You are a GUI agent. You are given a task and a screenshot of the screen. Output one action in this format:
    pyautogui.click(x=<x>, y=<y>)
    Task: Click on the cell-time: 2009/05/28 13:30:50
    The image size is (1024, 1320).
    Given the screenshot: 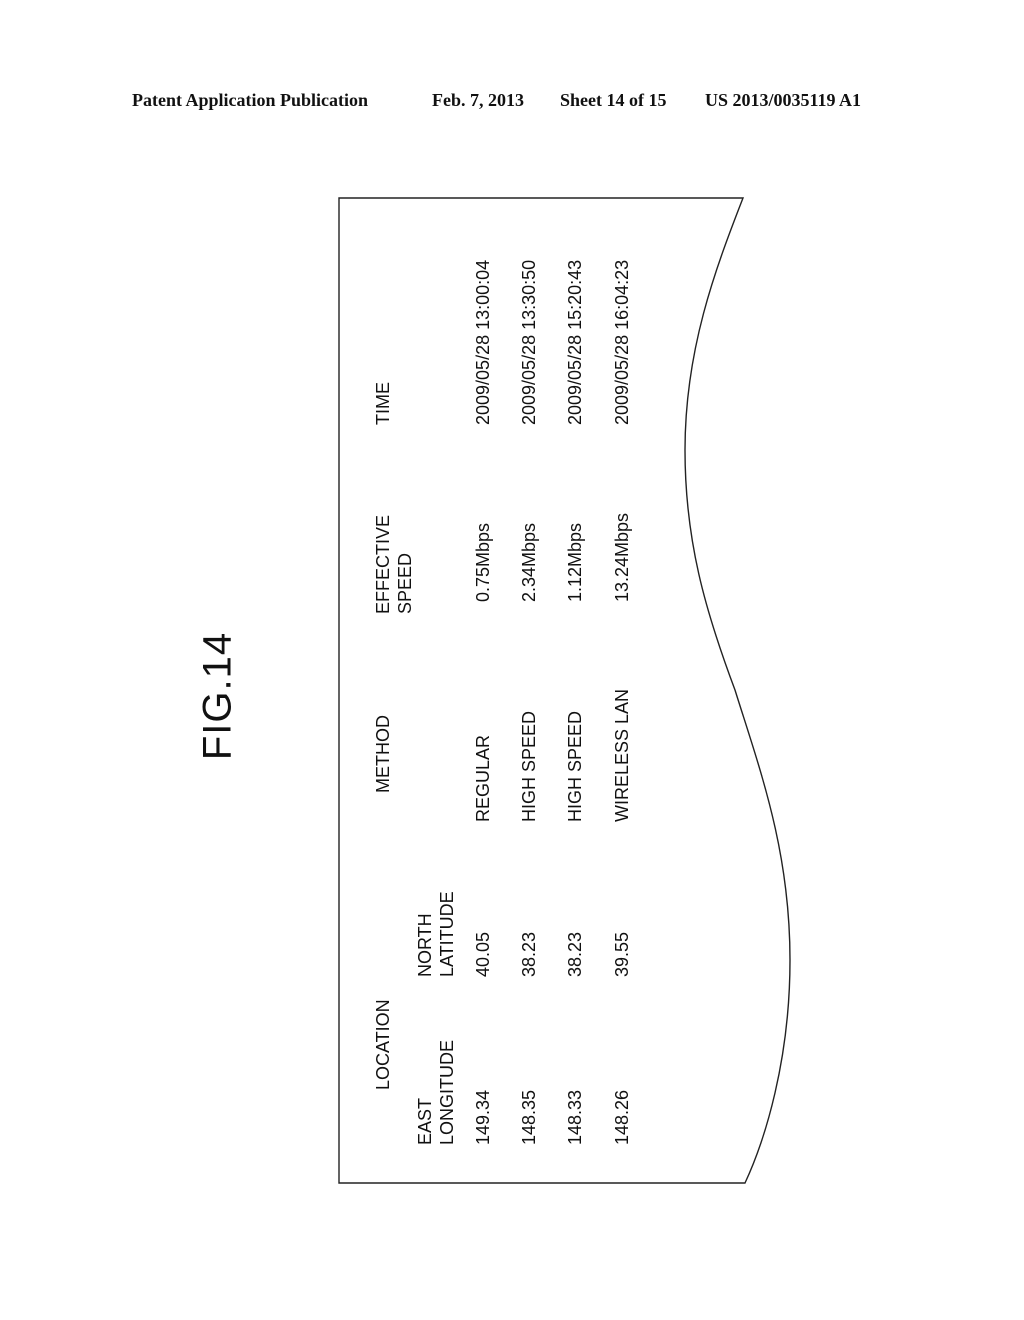 What is the action you would take?
    pyautogui.click(x=529, y=342)
    